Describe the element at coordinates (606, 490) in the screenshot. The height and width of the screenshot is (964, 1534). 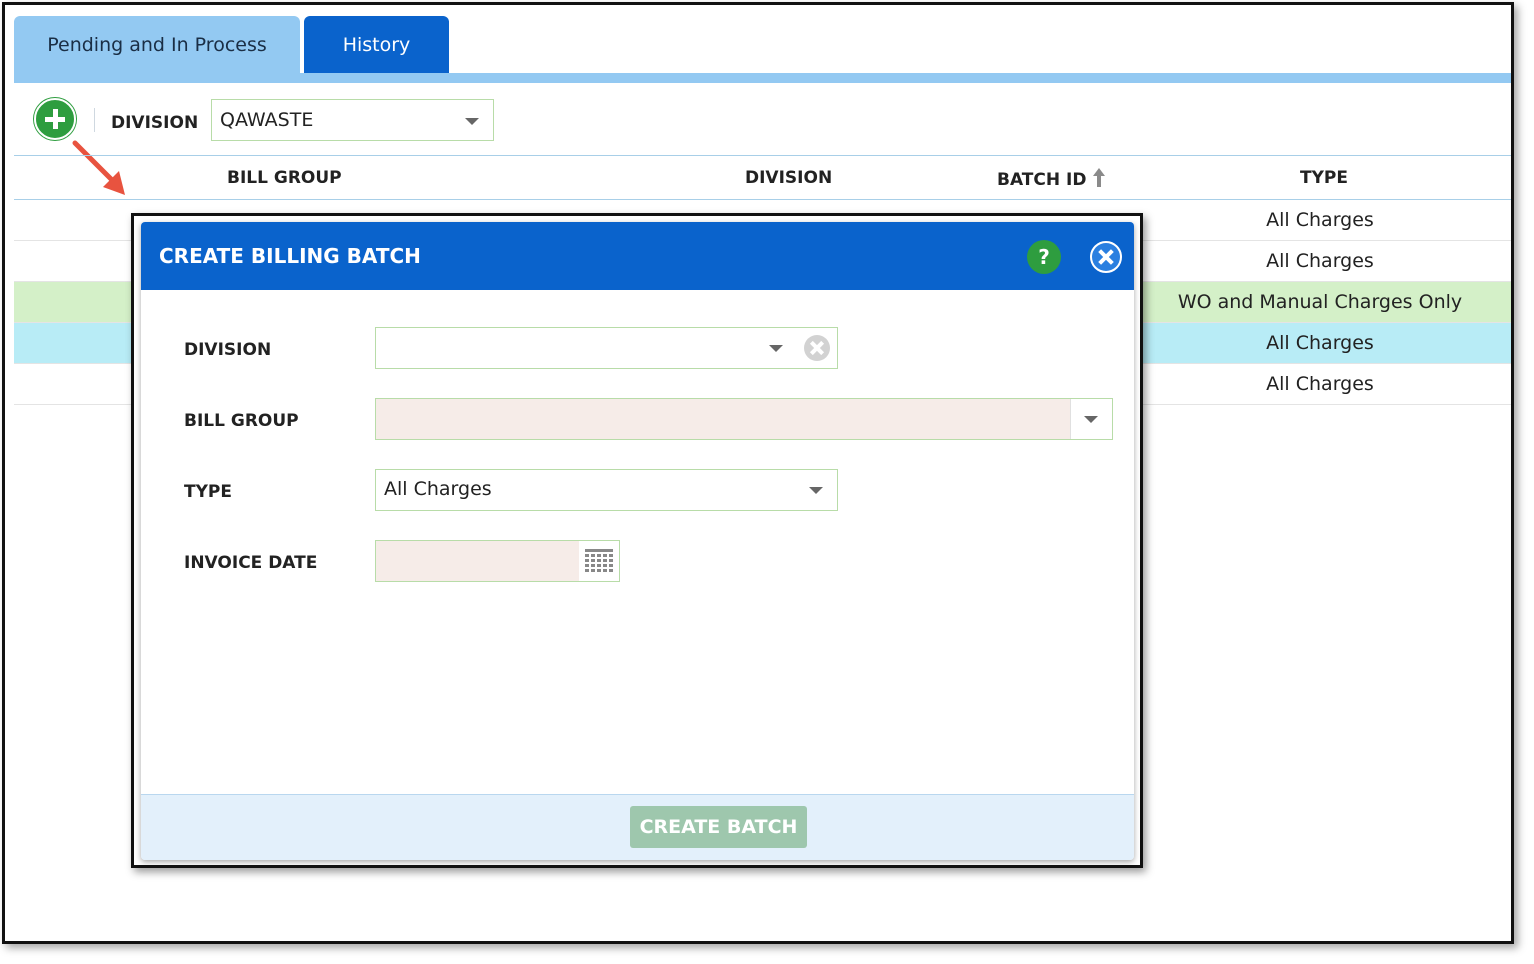
I see `type-select: All Charges` at that location.